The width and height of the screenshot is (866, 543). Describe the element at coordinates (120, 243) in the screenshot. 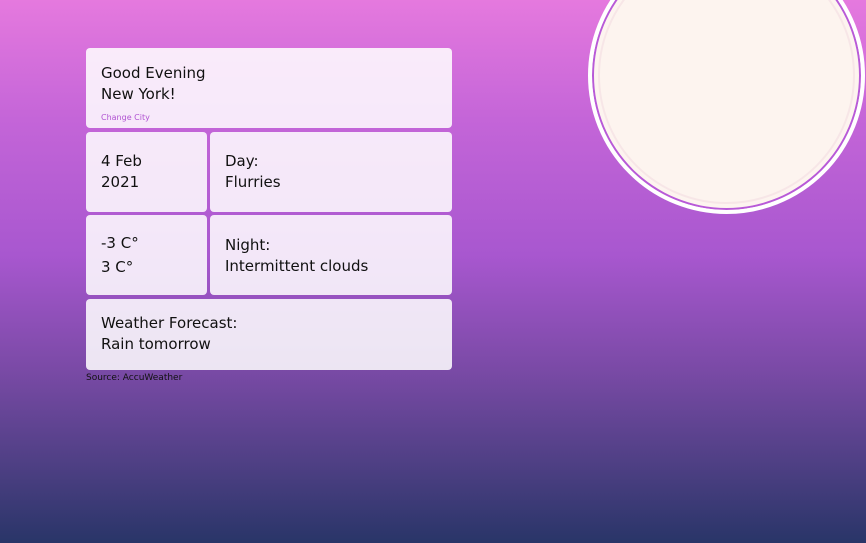

I see `low-temperature: -3 C°` at that location.